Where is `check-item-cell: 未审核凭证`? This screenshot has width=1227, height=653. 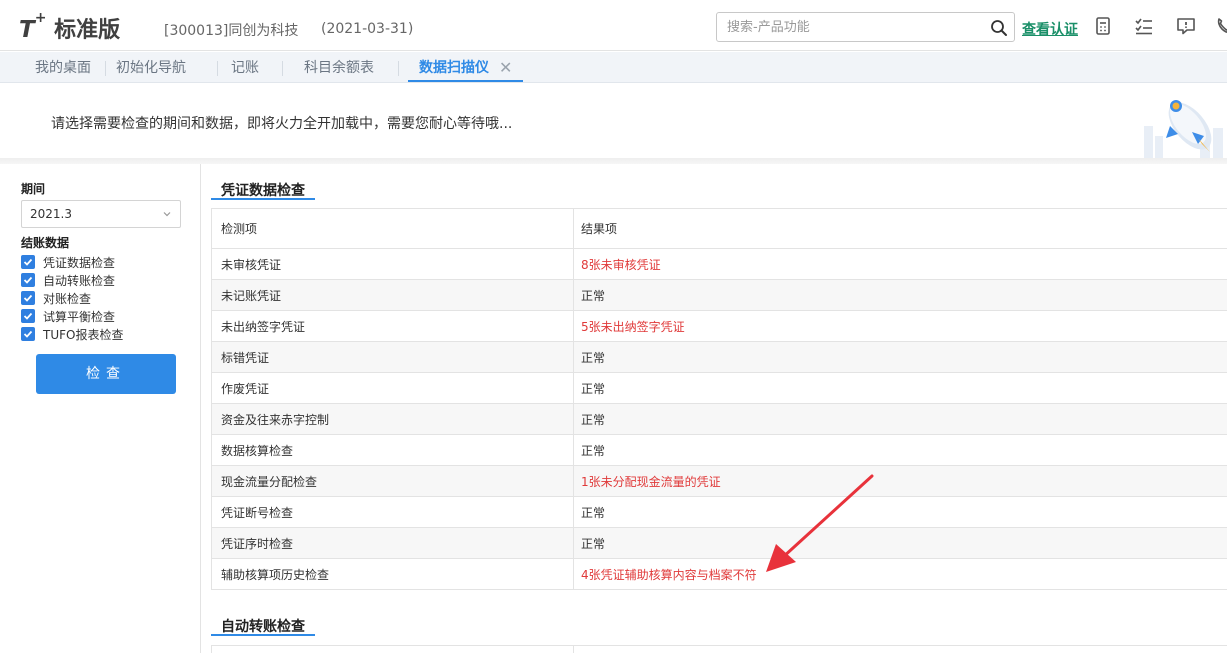
check-item-cell: 未审核凭证 is located at coordinates (251, 264).